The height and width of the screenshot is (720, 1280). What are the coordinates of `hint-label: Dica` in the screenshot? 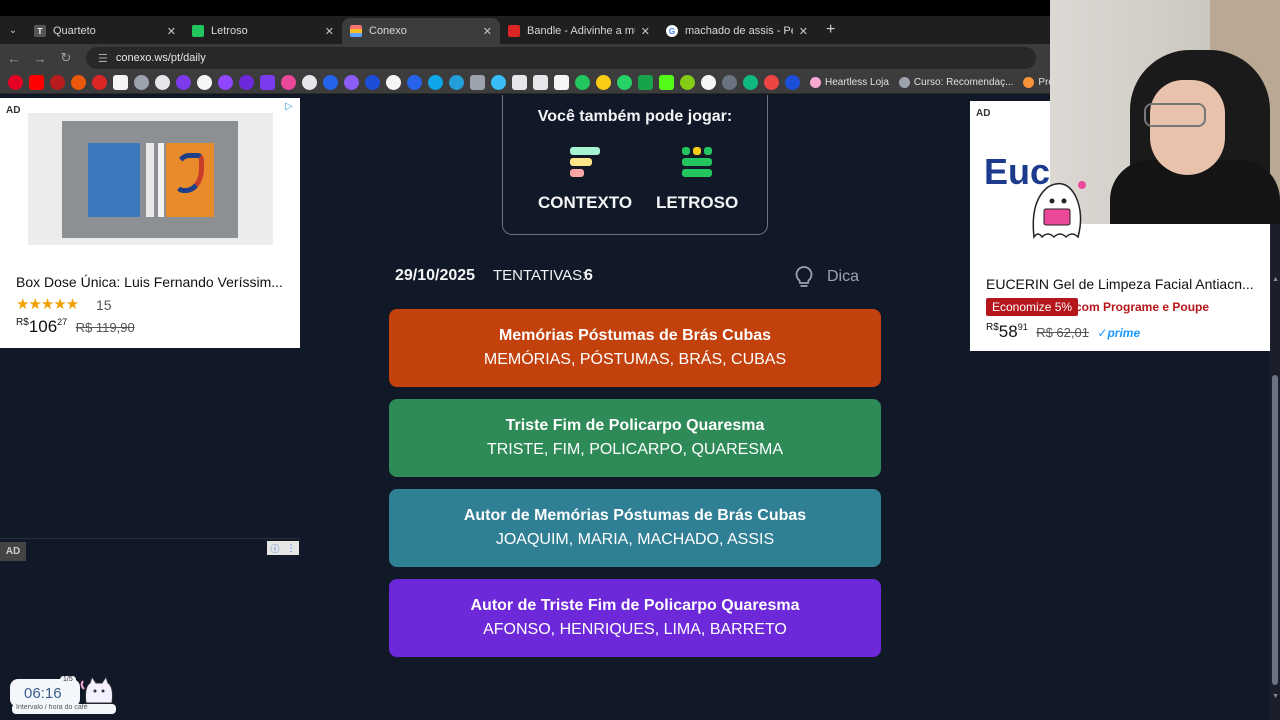 It's located at (843, 276).